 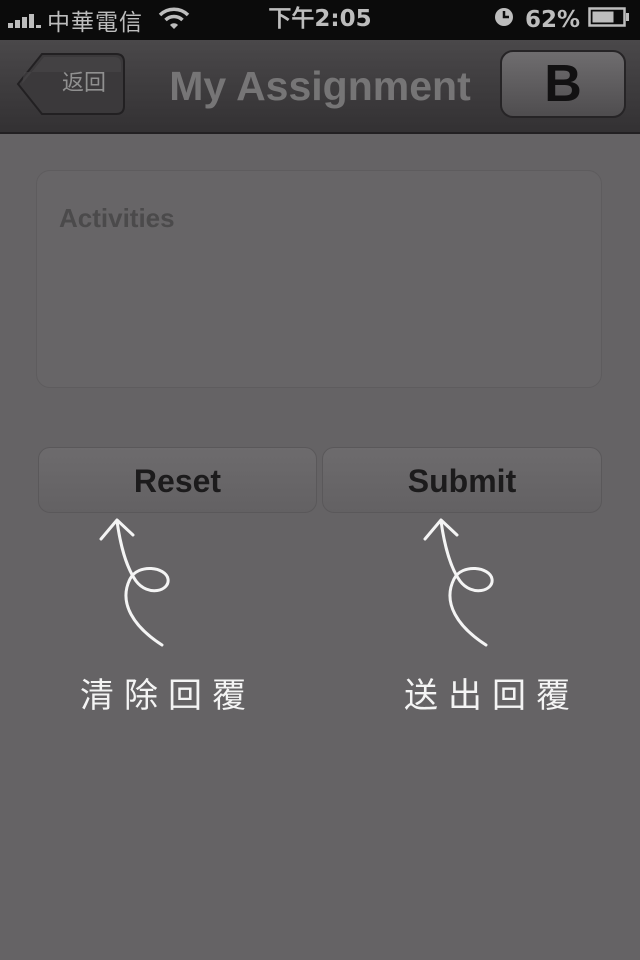 I want to click on back-button-label: 返回, so click(x=83, y=83).